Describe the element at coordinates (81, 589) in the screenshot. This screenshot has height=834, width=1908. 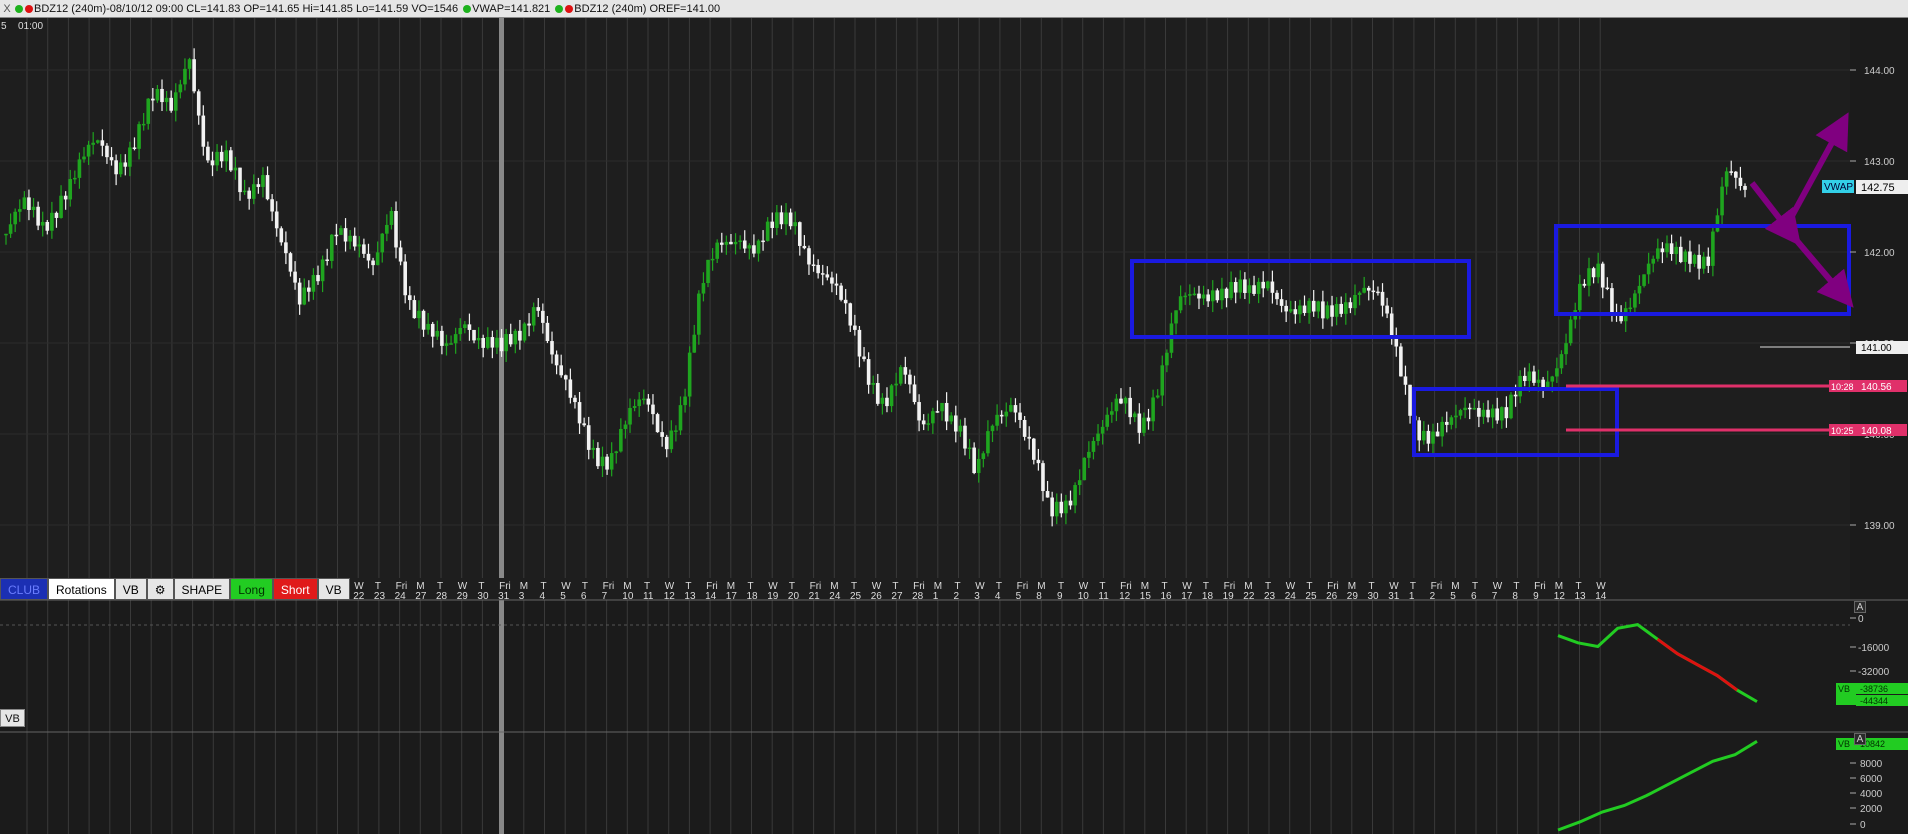
I see `toolbar-rotations-button: Rotations` at that location.